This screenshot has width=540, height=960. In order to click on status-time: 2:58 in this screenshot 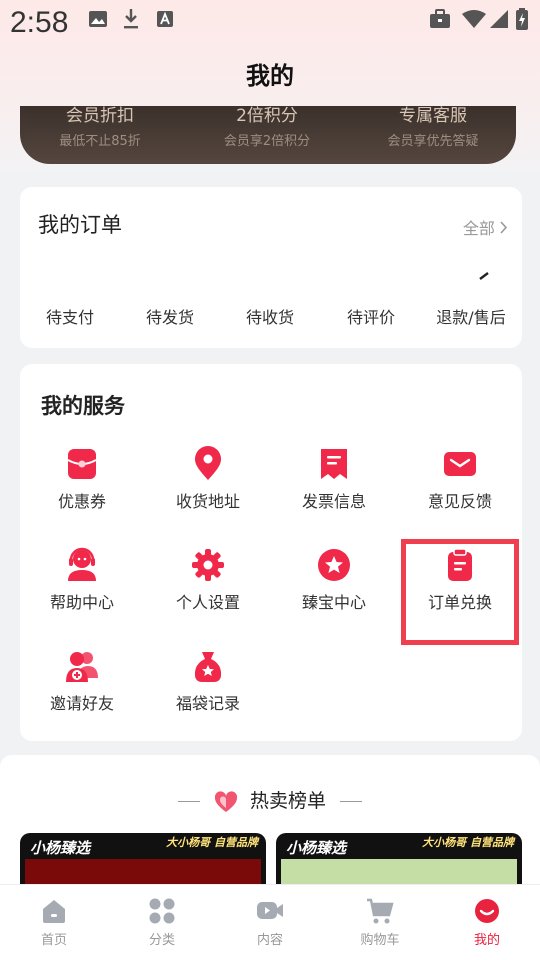, I will do `click(39, 22)`.